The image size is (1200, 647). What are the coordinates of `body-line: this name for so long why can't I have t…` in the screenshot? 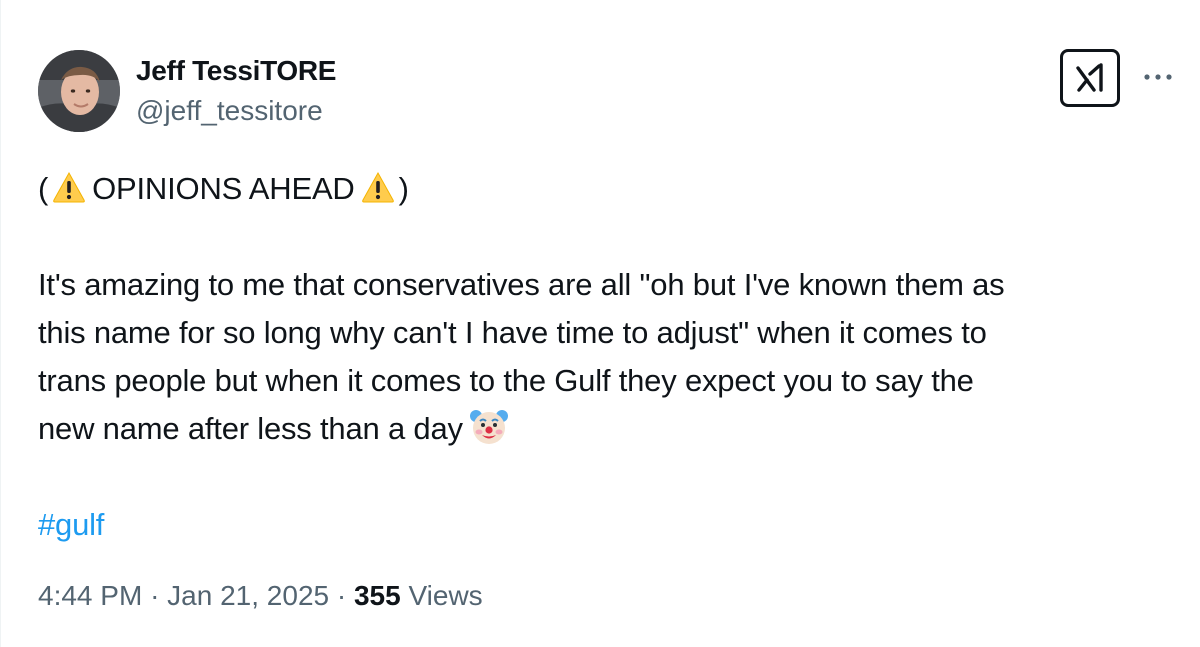 It's located at (512, 332).